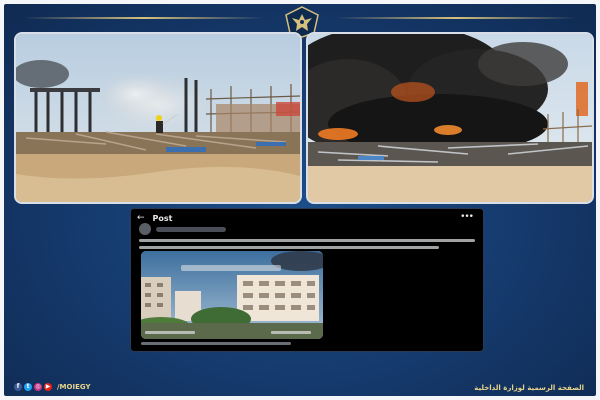 This screenshot has height=400, width=600. Describe the element at coordinates (191, 229) in the screenshot. I see `author-name-blurred` at that location.